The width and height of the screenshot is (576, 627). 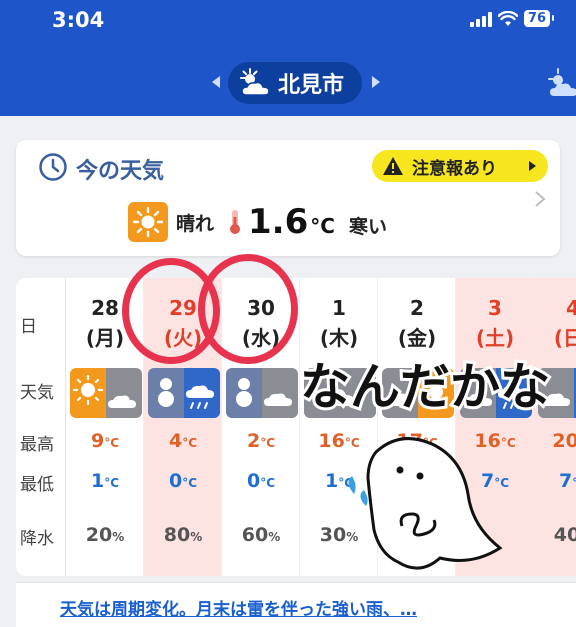 What do you see at coordinates (393, 166) in the screenshot?
I see `warning-icon` at bounding box center [393, 166].